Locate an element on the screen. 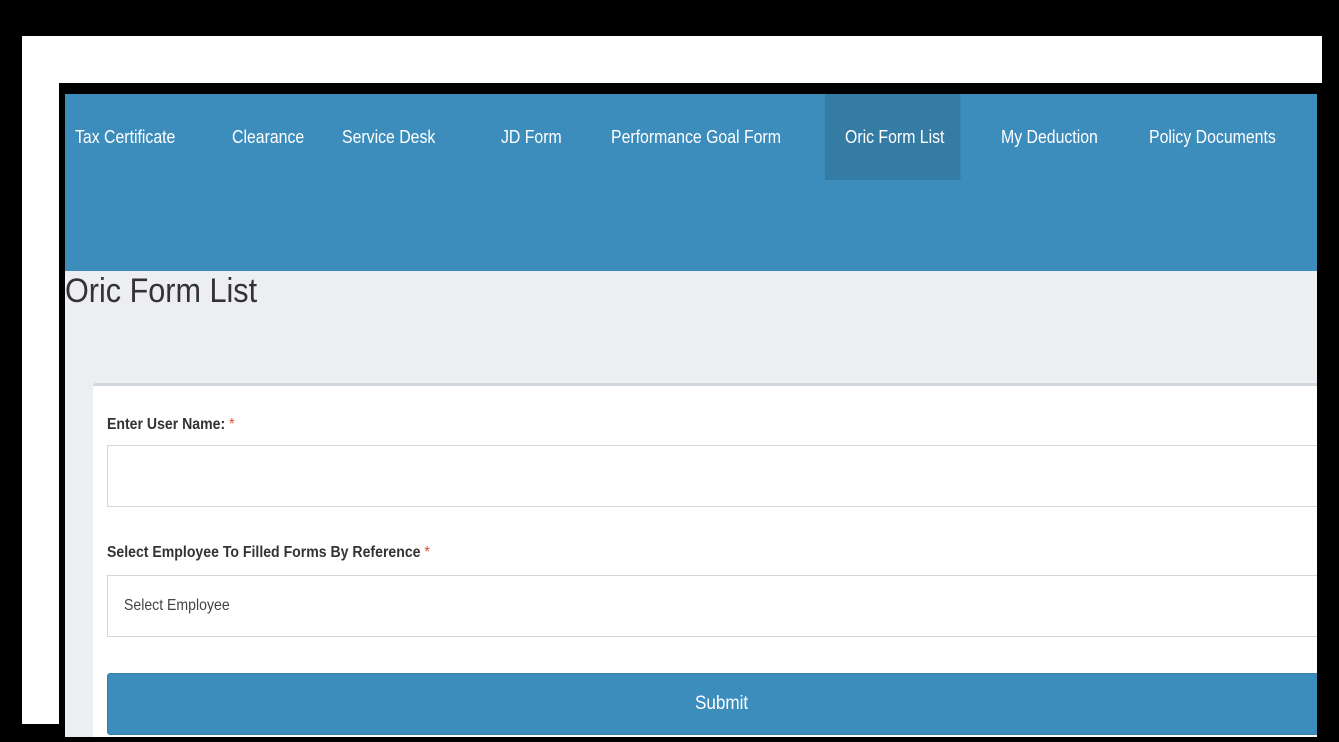  employee-select-value: Select Employee is located at coordinates (177, 605).